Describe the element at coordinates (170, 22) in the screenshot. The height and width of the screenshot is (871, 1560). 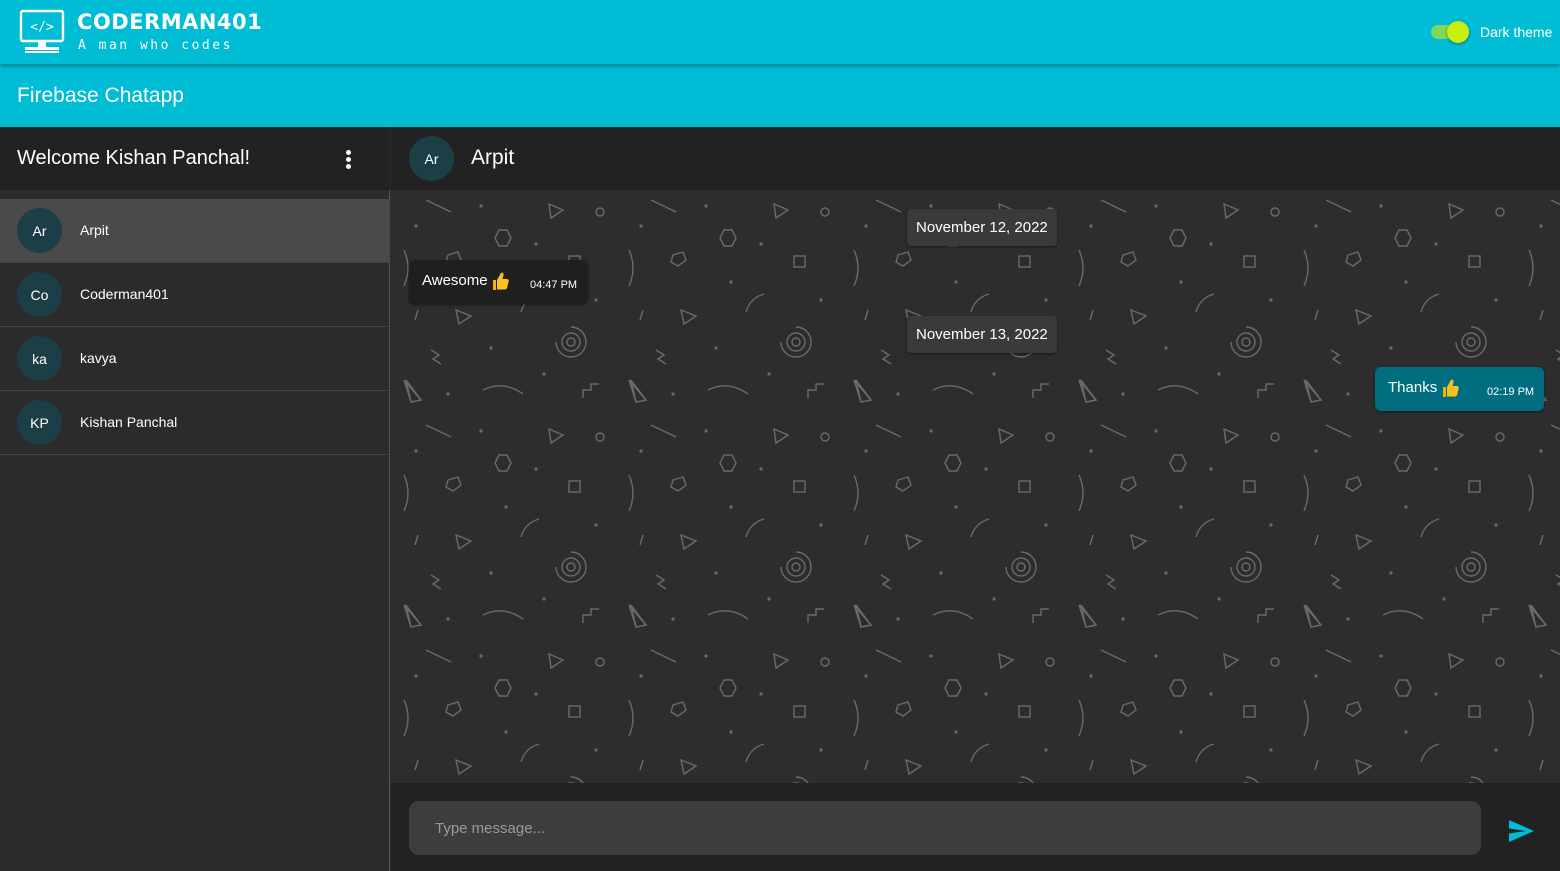
I see `brand-name: CODERMAN401` at that location.